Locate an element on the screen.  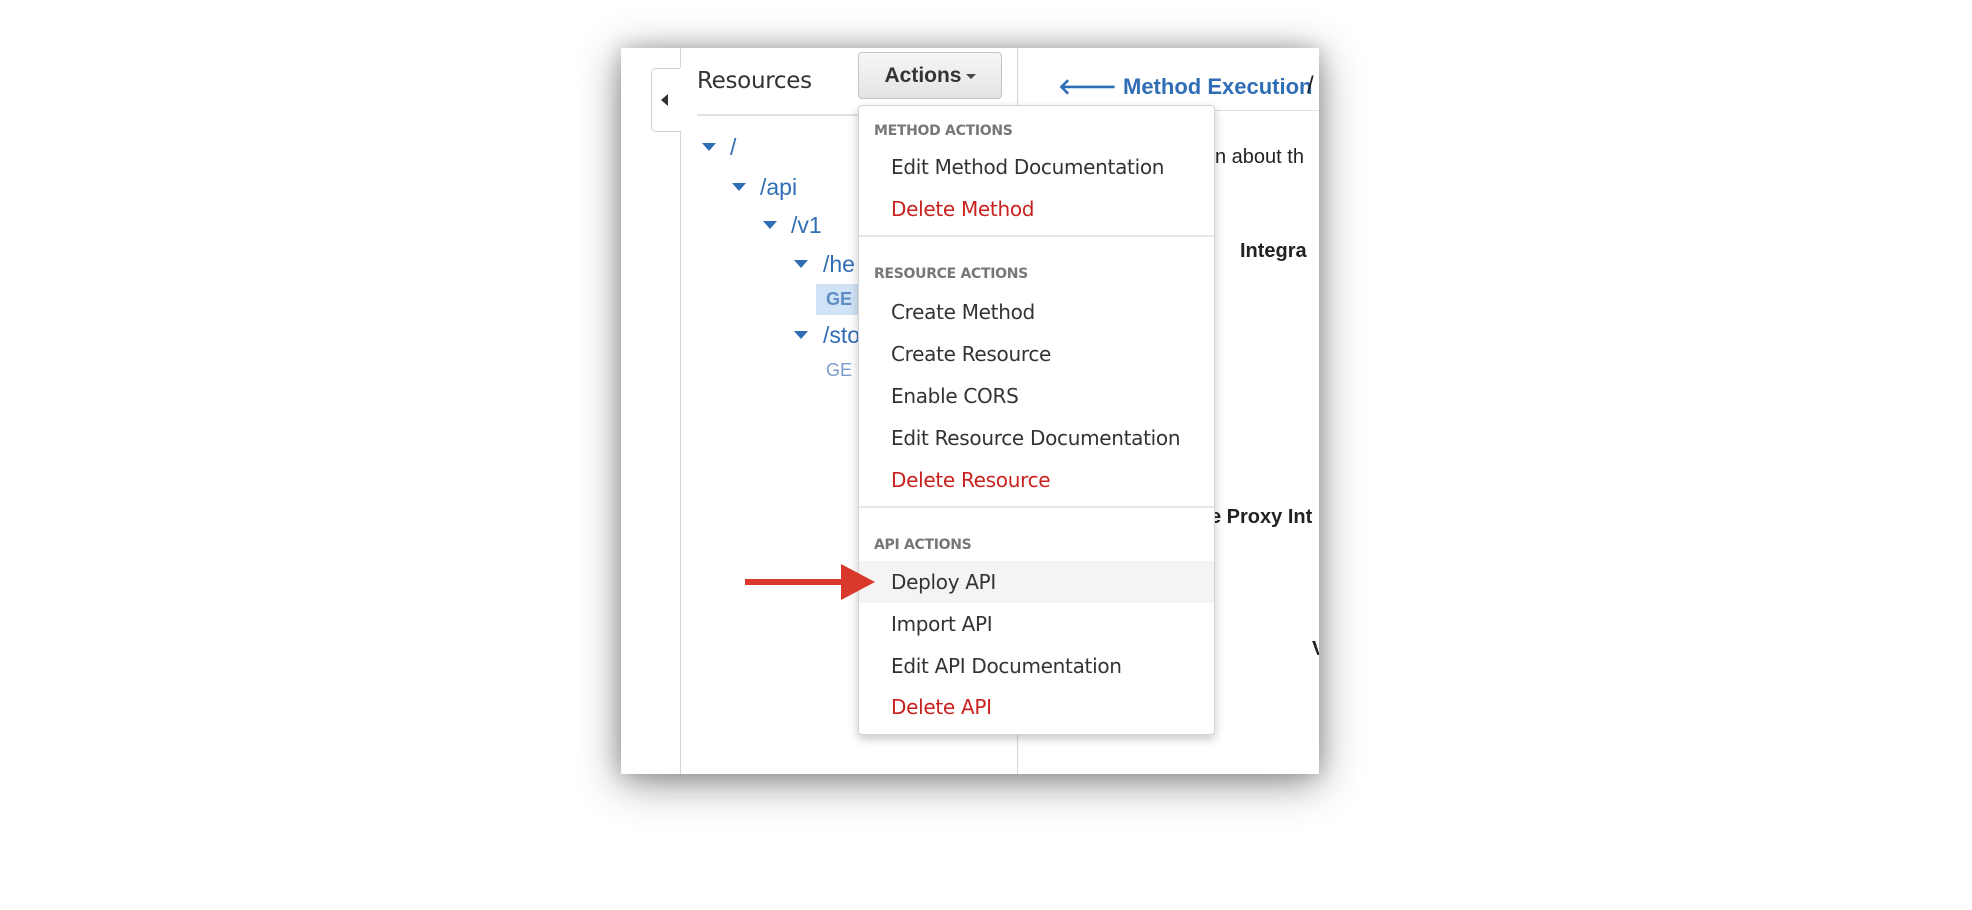
menu-item-delete-api: Delete API is located at coordinates (1036, 707).